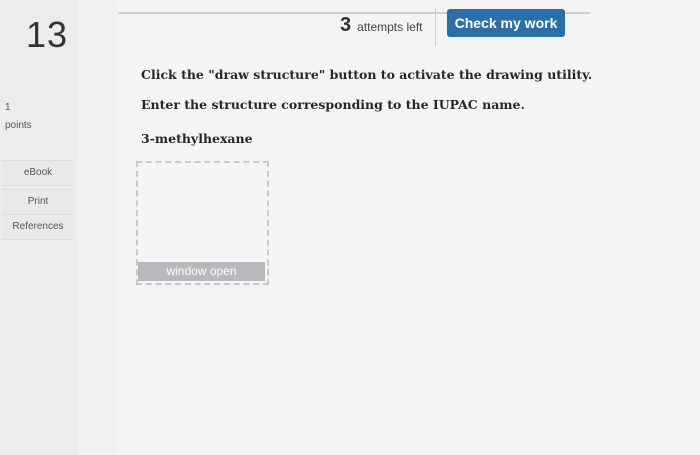 The image size is (700, 455). What do you see at coordinates (197, 138) in the screenshot?
I see `compound-name: 3-methylhexane` at bounding box center [197, 138].